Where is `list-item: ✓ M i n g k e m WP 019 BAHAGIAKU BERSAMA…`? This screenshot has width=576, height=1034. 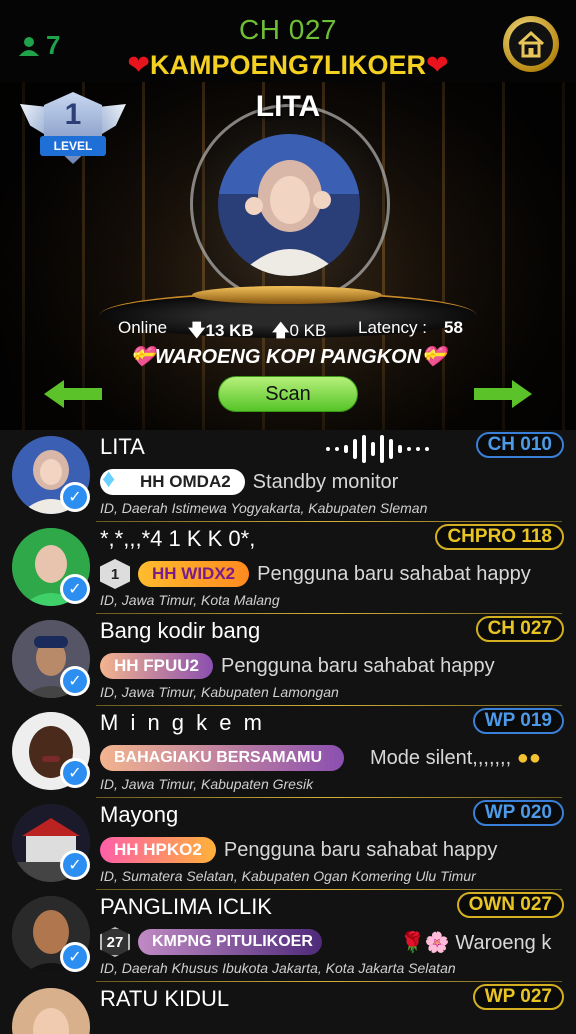 list-item: ✓ M i n g k e m WP 019 BAHAGIAKU BERSAMA… is located at coordinates (288, 752).